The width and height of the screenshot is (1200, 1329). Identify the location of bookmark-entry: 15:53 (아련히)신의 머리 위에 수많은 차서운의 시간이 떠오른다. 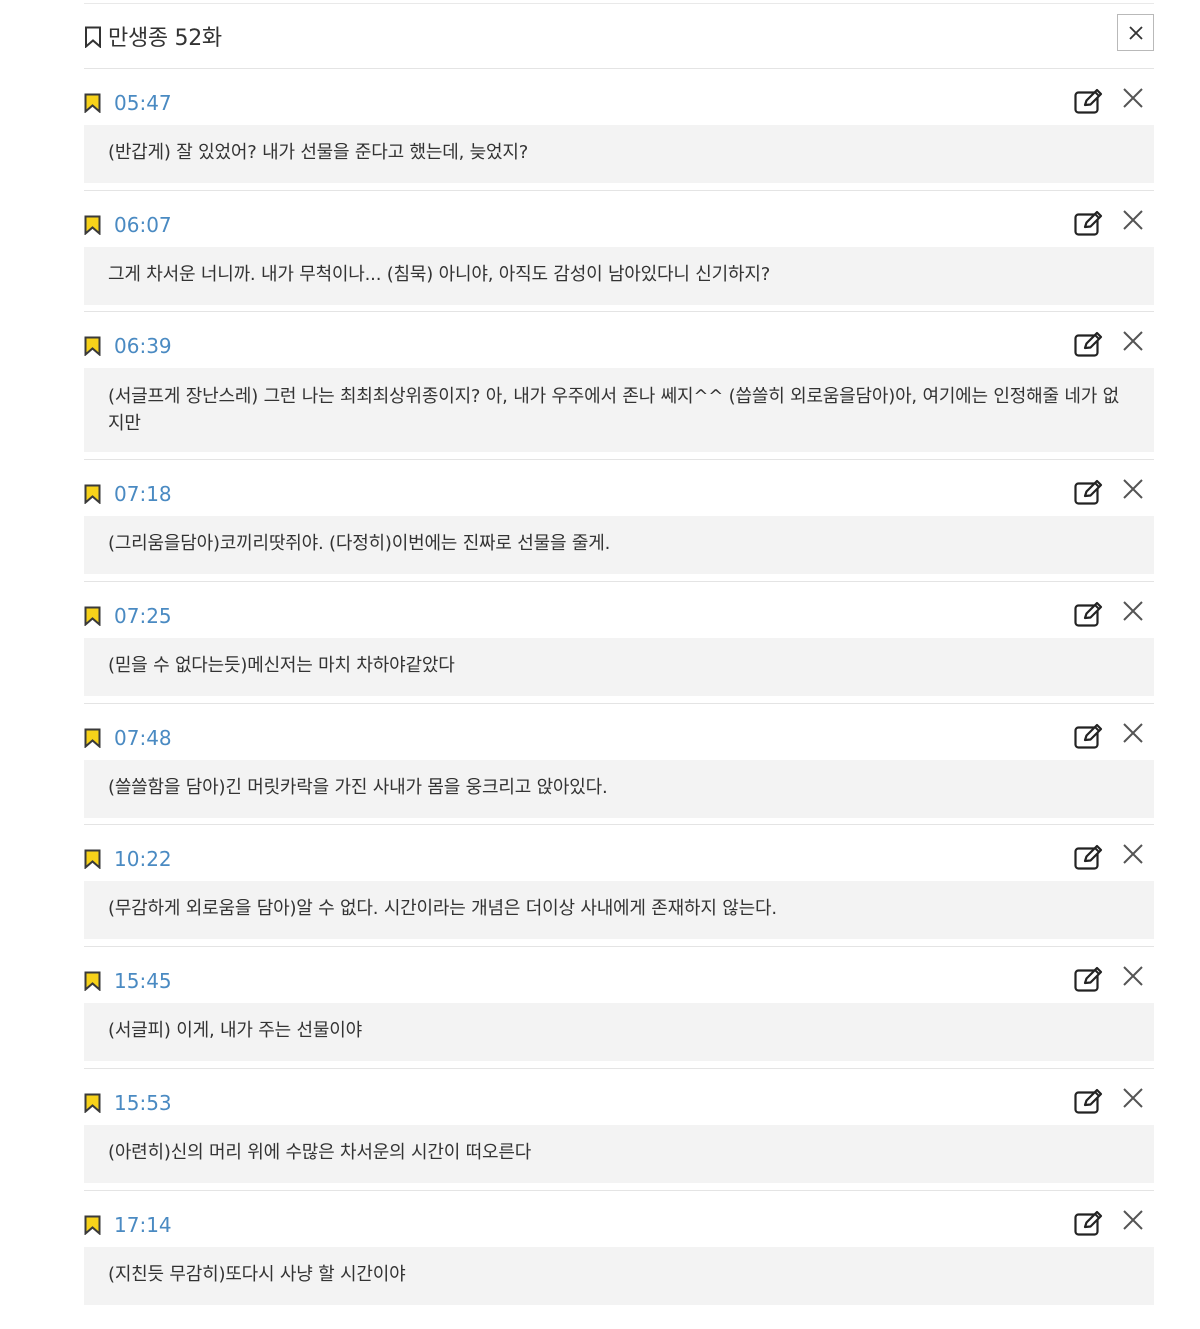
(619, 1130).